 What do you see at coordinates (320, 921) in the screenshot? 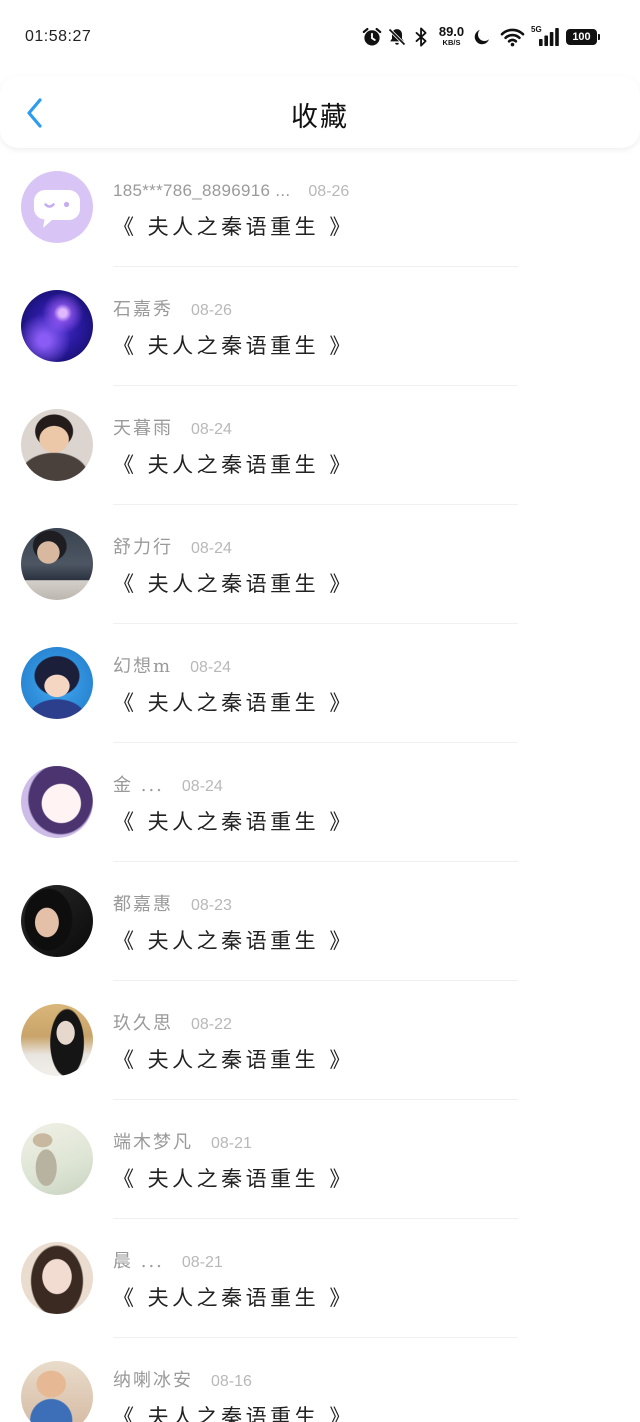
I see `list-item: 都嘉惠 08-23 《 夫人之秦语重生 》` at bounding box center [320, 921].